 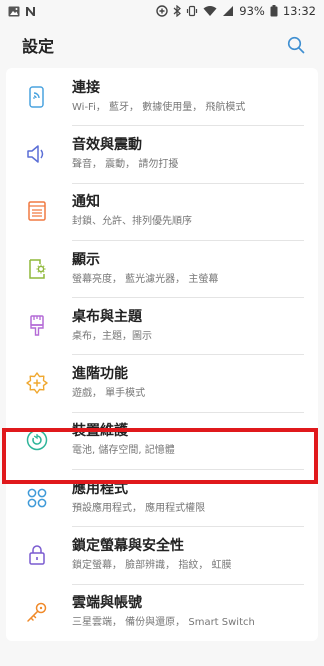 I want to click on settings-item-title: 音效與震動, so click(x=107, y=144).